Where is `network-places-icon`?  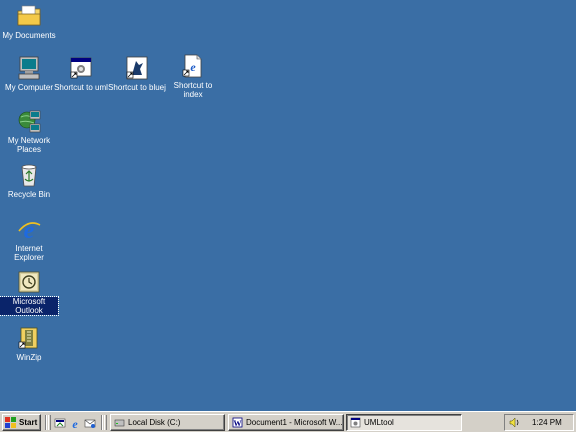
network-places-icon is located at coordinates (29, 121).